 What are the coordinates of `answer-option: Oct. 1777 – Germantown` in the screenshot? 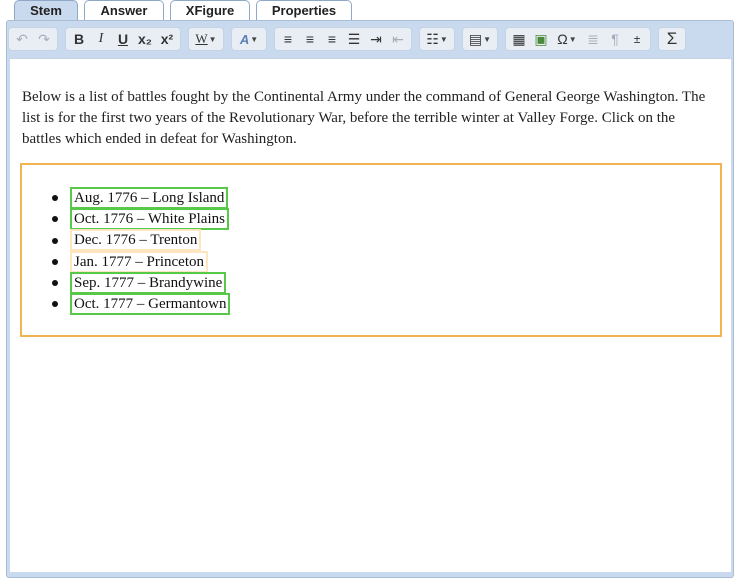 It's located at (150, 304).